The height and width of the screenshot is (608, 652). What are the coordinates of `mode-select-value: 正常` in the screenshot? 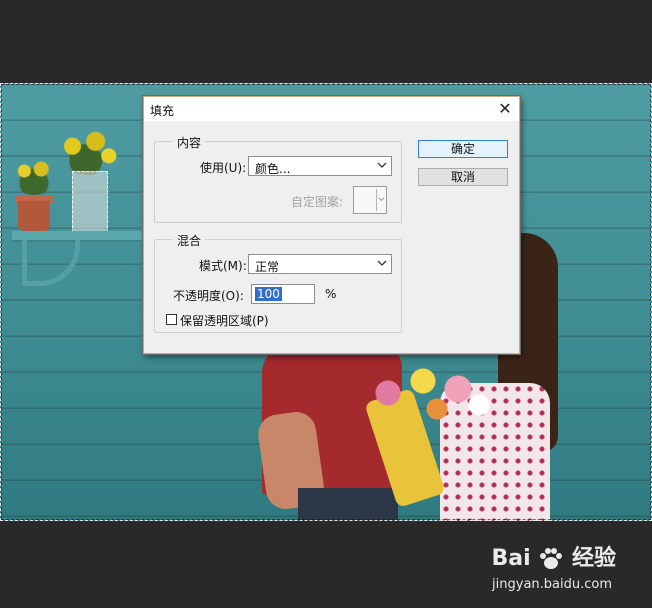 It's located at (267, 267).